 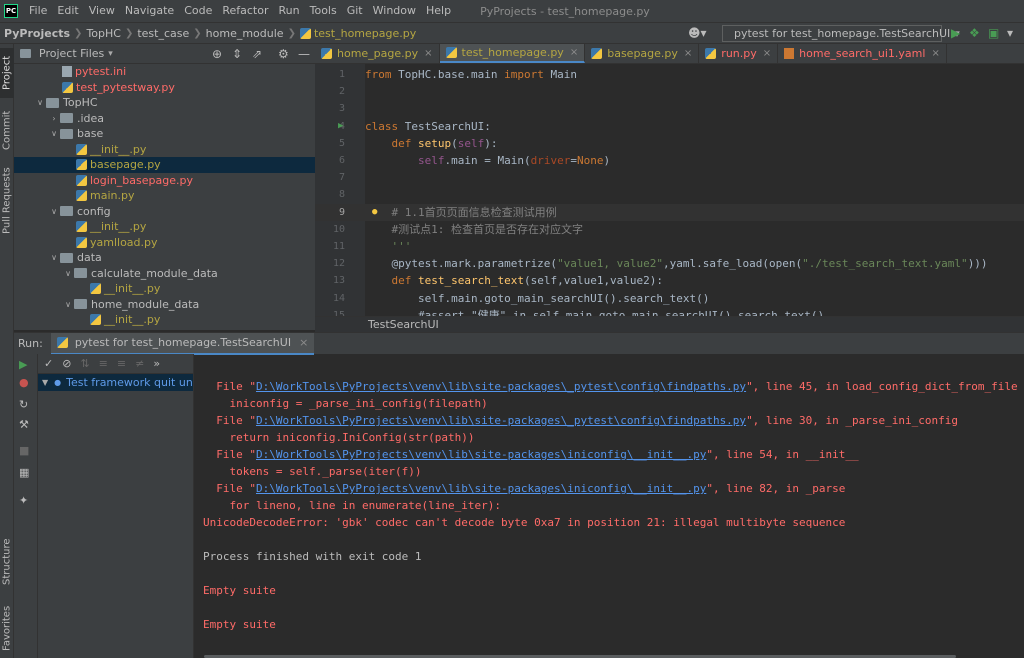 What do you see at coordinates (438, 11) in the screenshot?
I see `menu-item: Help` at bounding box center [438, 11].